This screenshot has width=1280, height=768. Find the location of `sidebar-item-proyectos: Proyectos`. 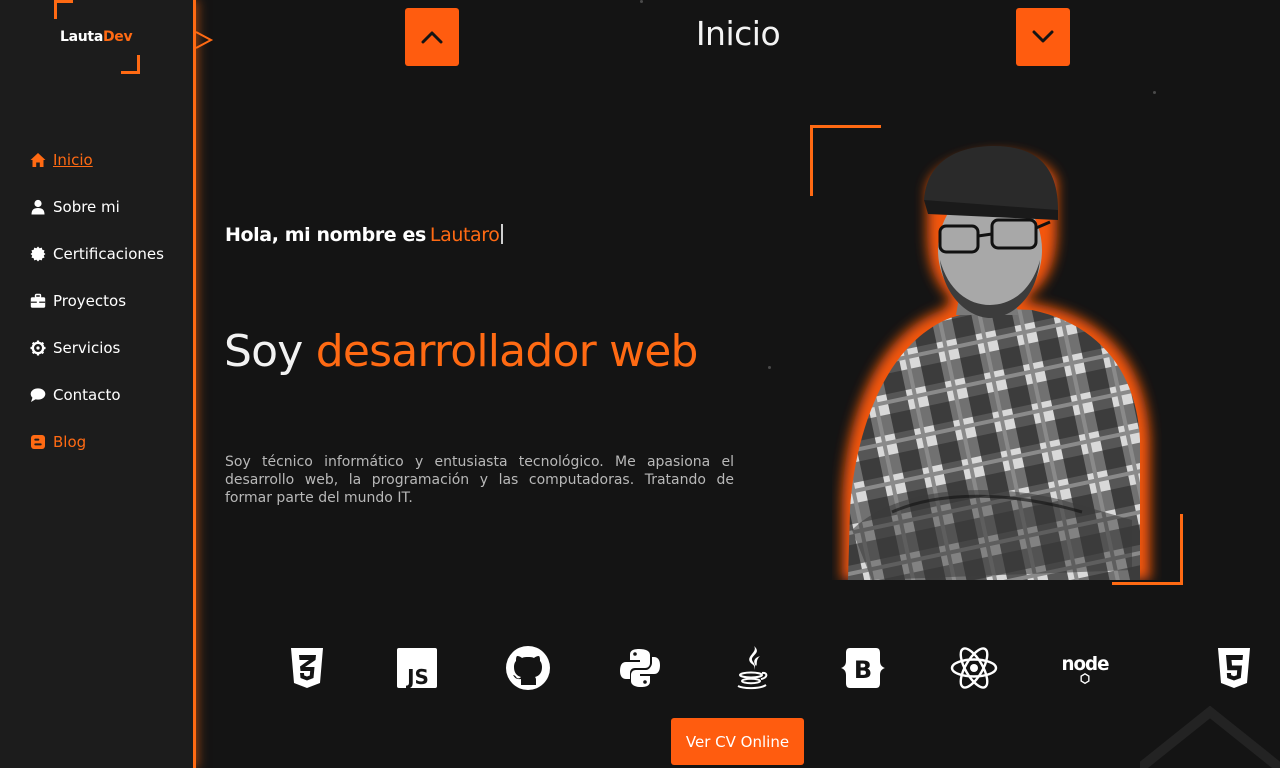

sidebar-item-proyectos: Proyectos is located at coordinates (97, 300).